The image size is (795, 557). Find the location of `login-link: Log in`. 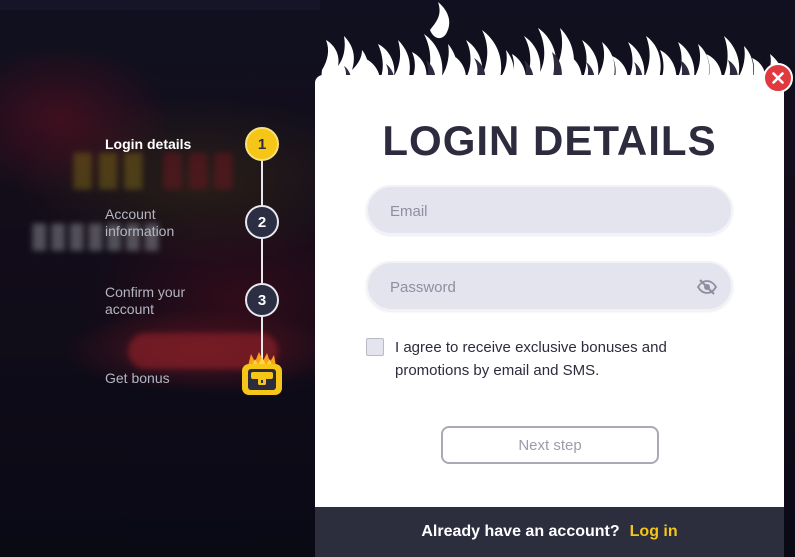

login-link: Log in is located at coordinates (654, 532).